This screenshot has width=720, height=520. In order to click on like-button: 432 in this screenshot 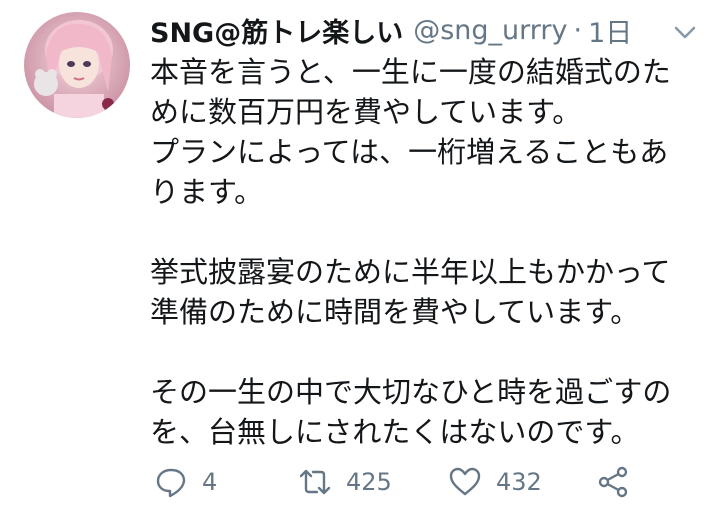, I will do `click(495, 482)`.